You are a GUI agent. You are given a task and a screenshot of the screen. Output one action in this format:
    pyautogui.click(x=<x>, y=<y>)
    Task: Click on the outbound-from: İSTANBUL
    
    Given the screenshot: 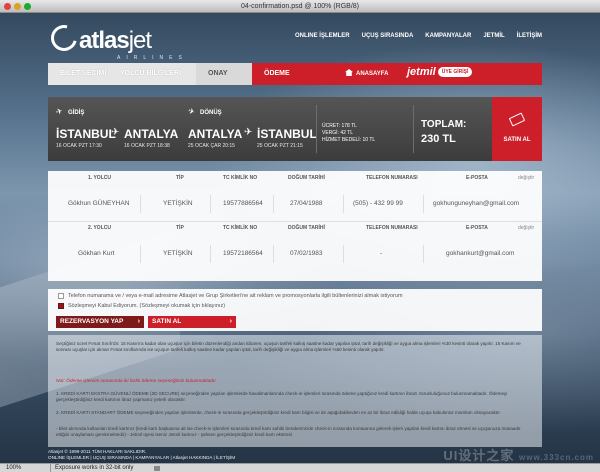 What is the action you would take?
    pyautogui.click(x=86, y=134)
    